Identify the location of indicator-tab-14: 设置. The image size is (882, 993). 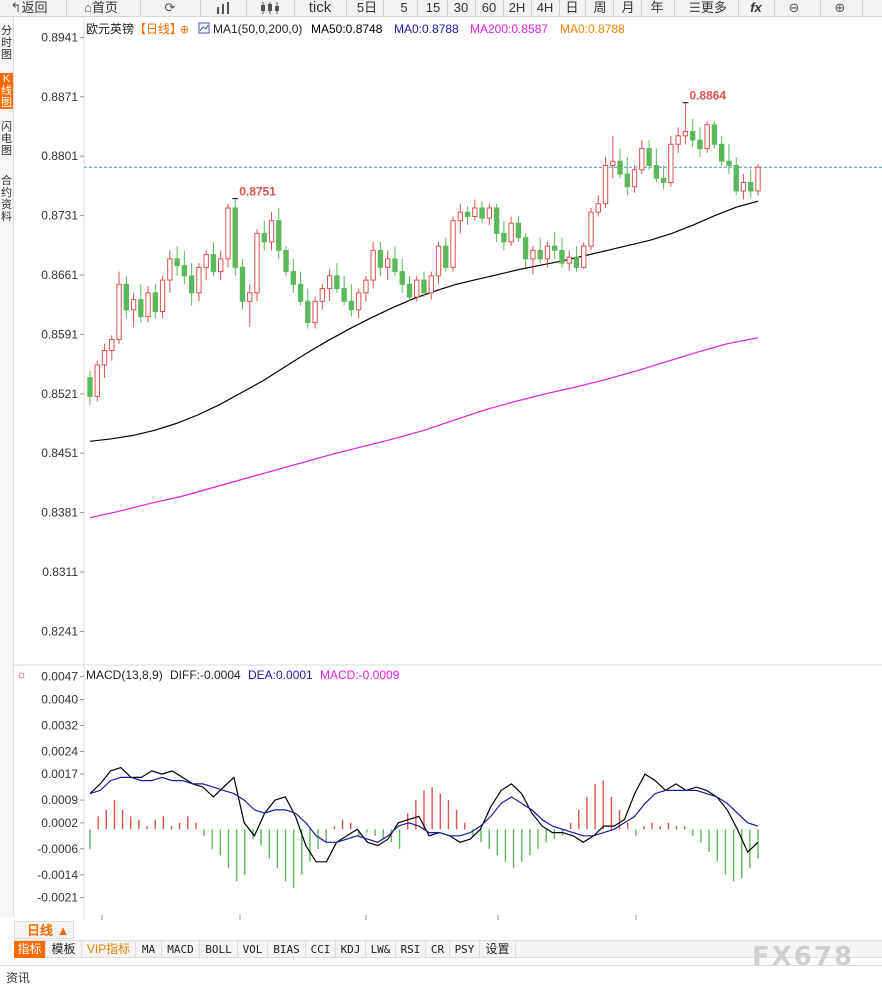
(498, 949).